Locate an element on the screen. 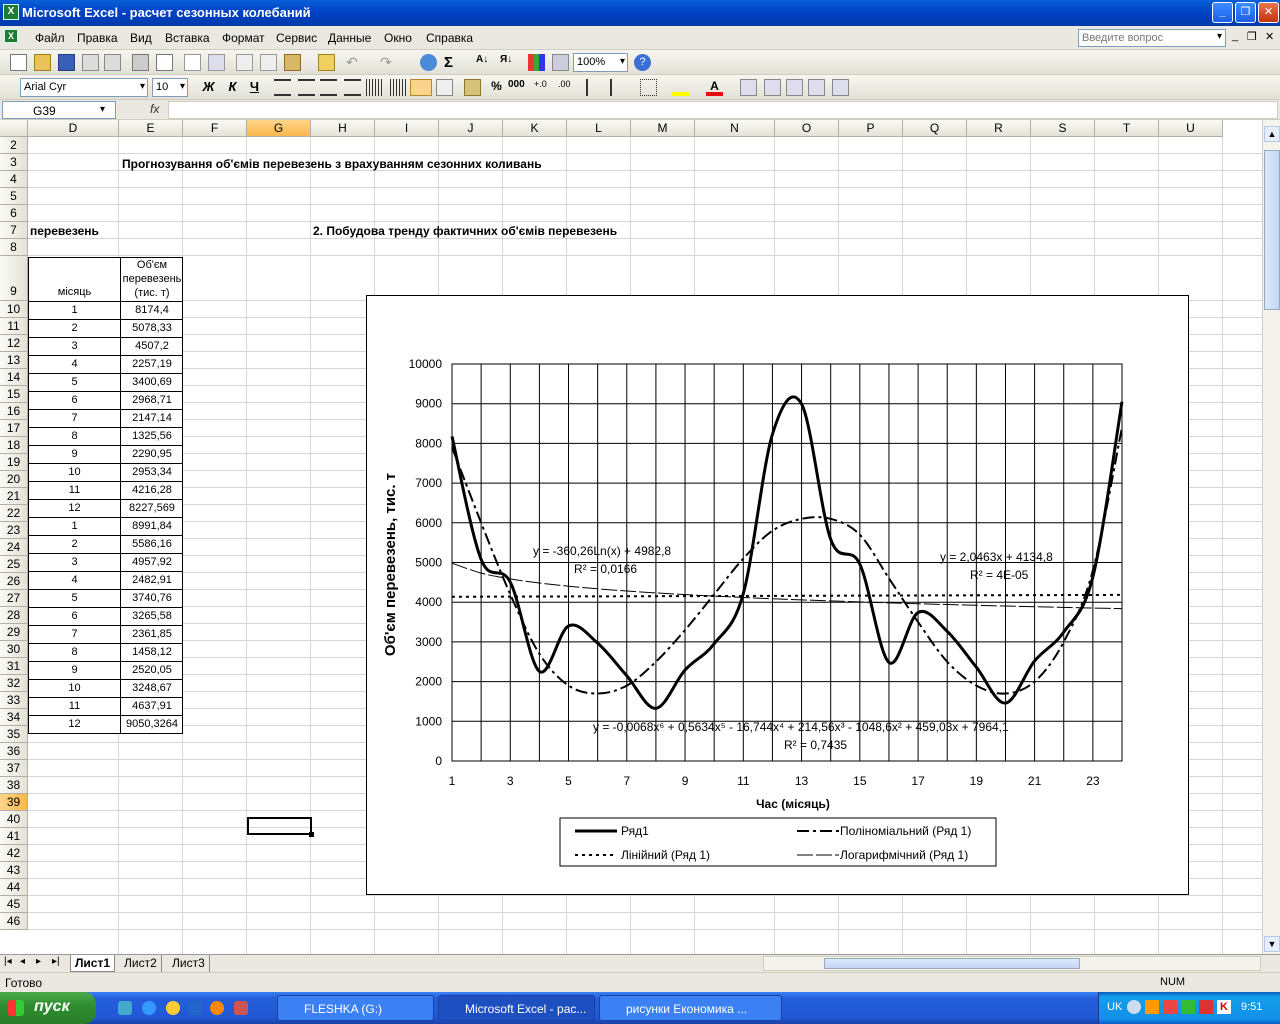 This screenshot has height=1024, width=1280. row-header-30: 30 is located at coordinates (14, 649).